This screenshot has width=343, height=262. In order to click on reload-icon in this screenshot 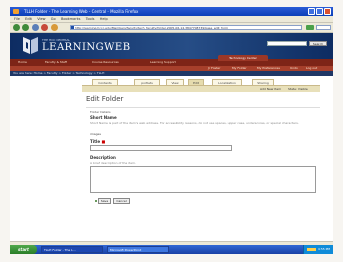, I will do `click(35, 27)`.